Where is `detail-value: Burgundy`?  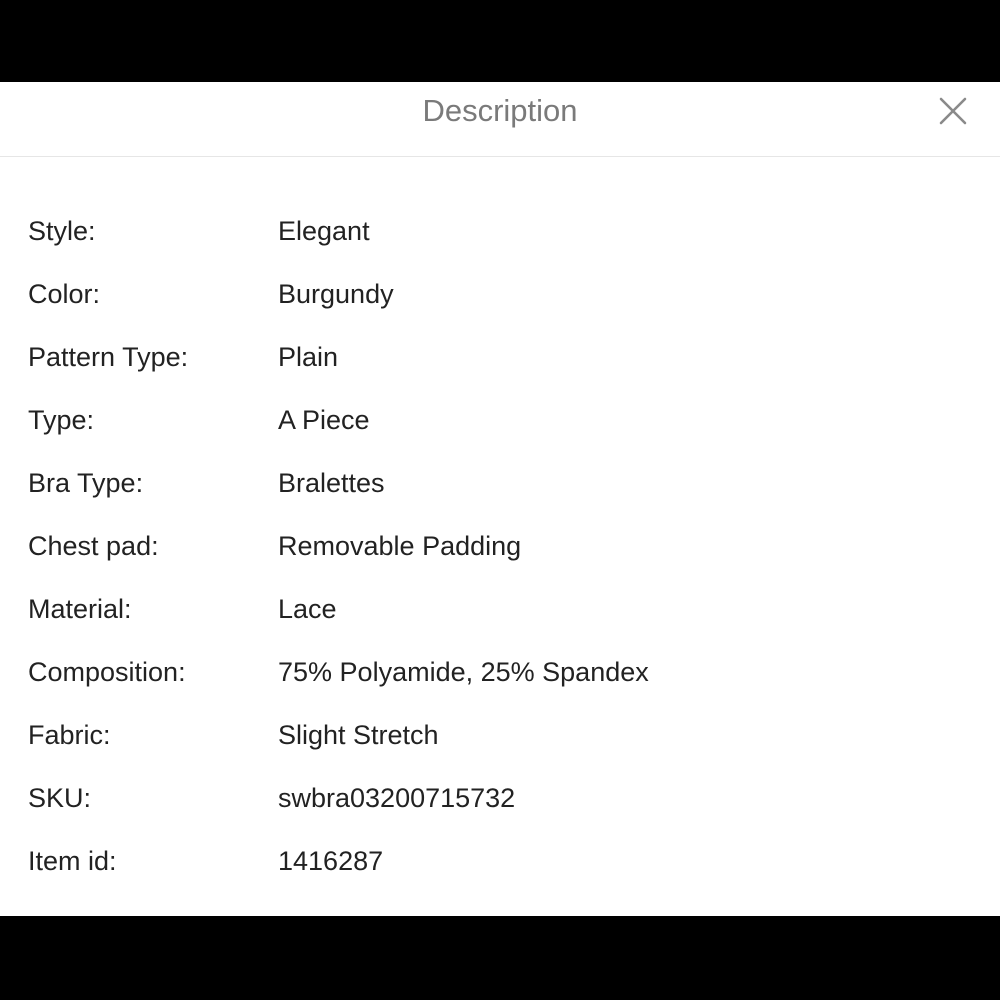
detail-value: Burgundy is located at coordinates (336, 294).